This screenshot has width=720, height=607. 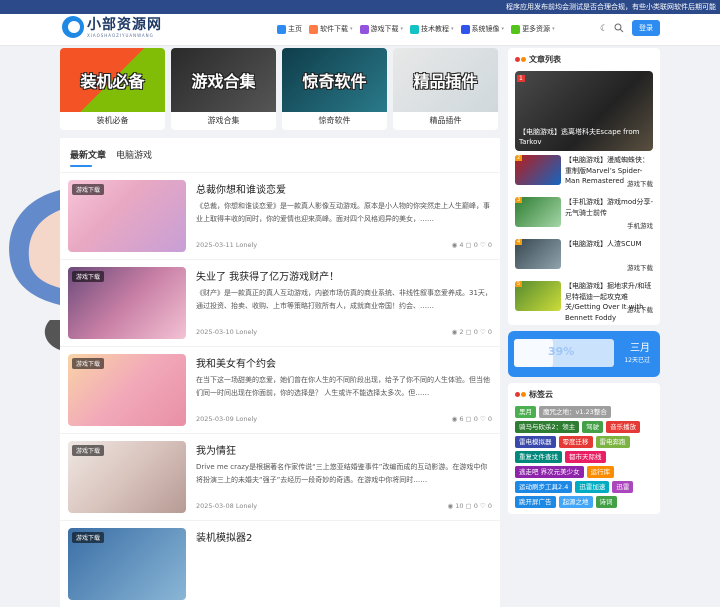 I want to click on post-tabs: 最新文章 电脑游戏, so click(x=280, y=155).